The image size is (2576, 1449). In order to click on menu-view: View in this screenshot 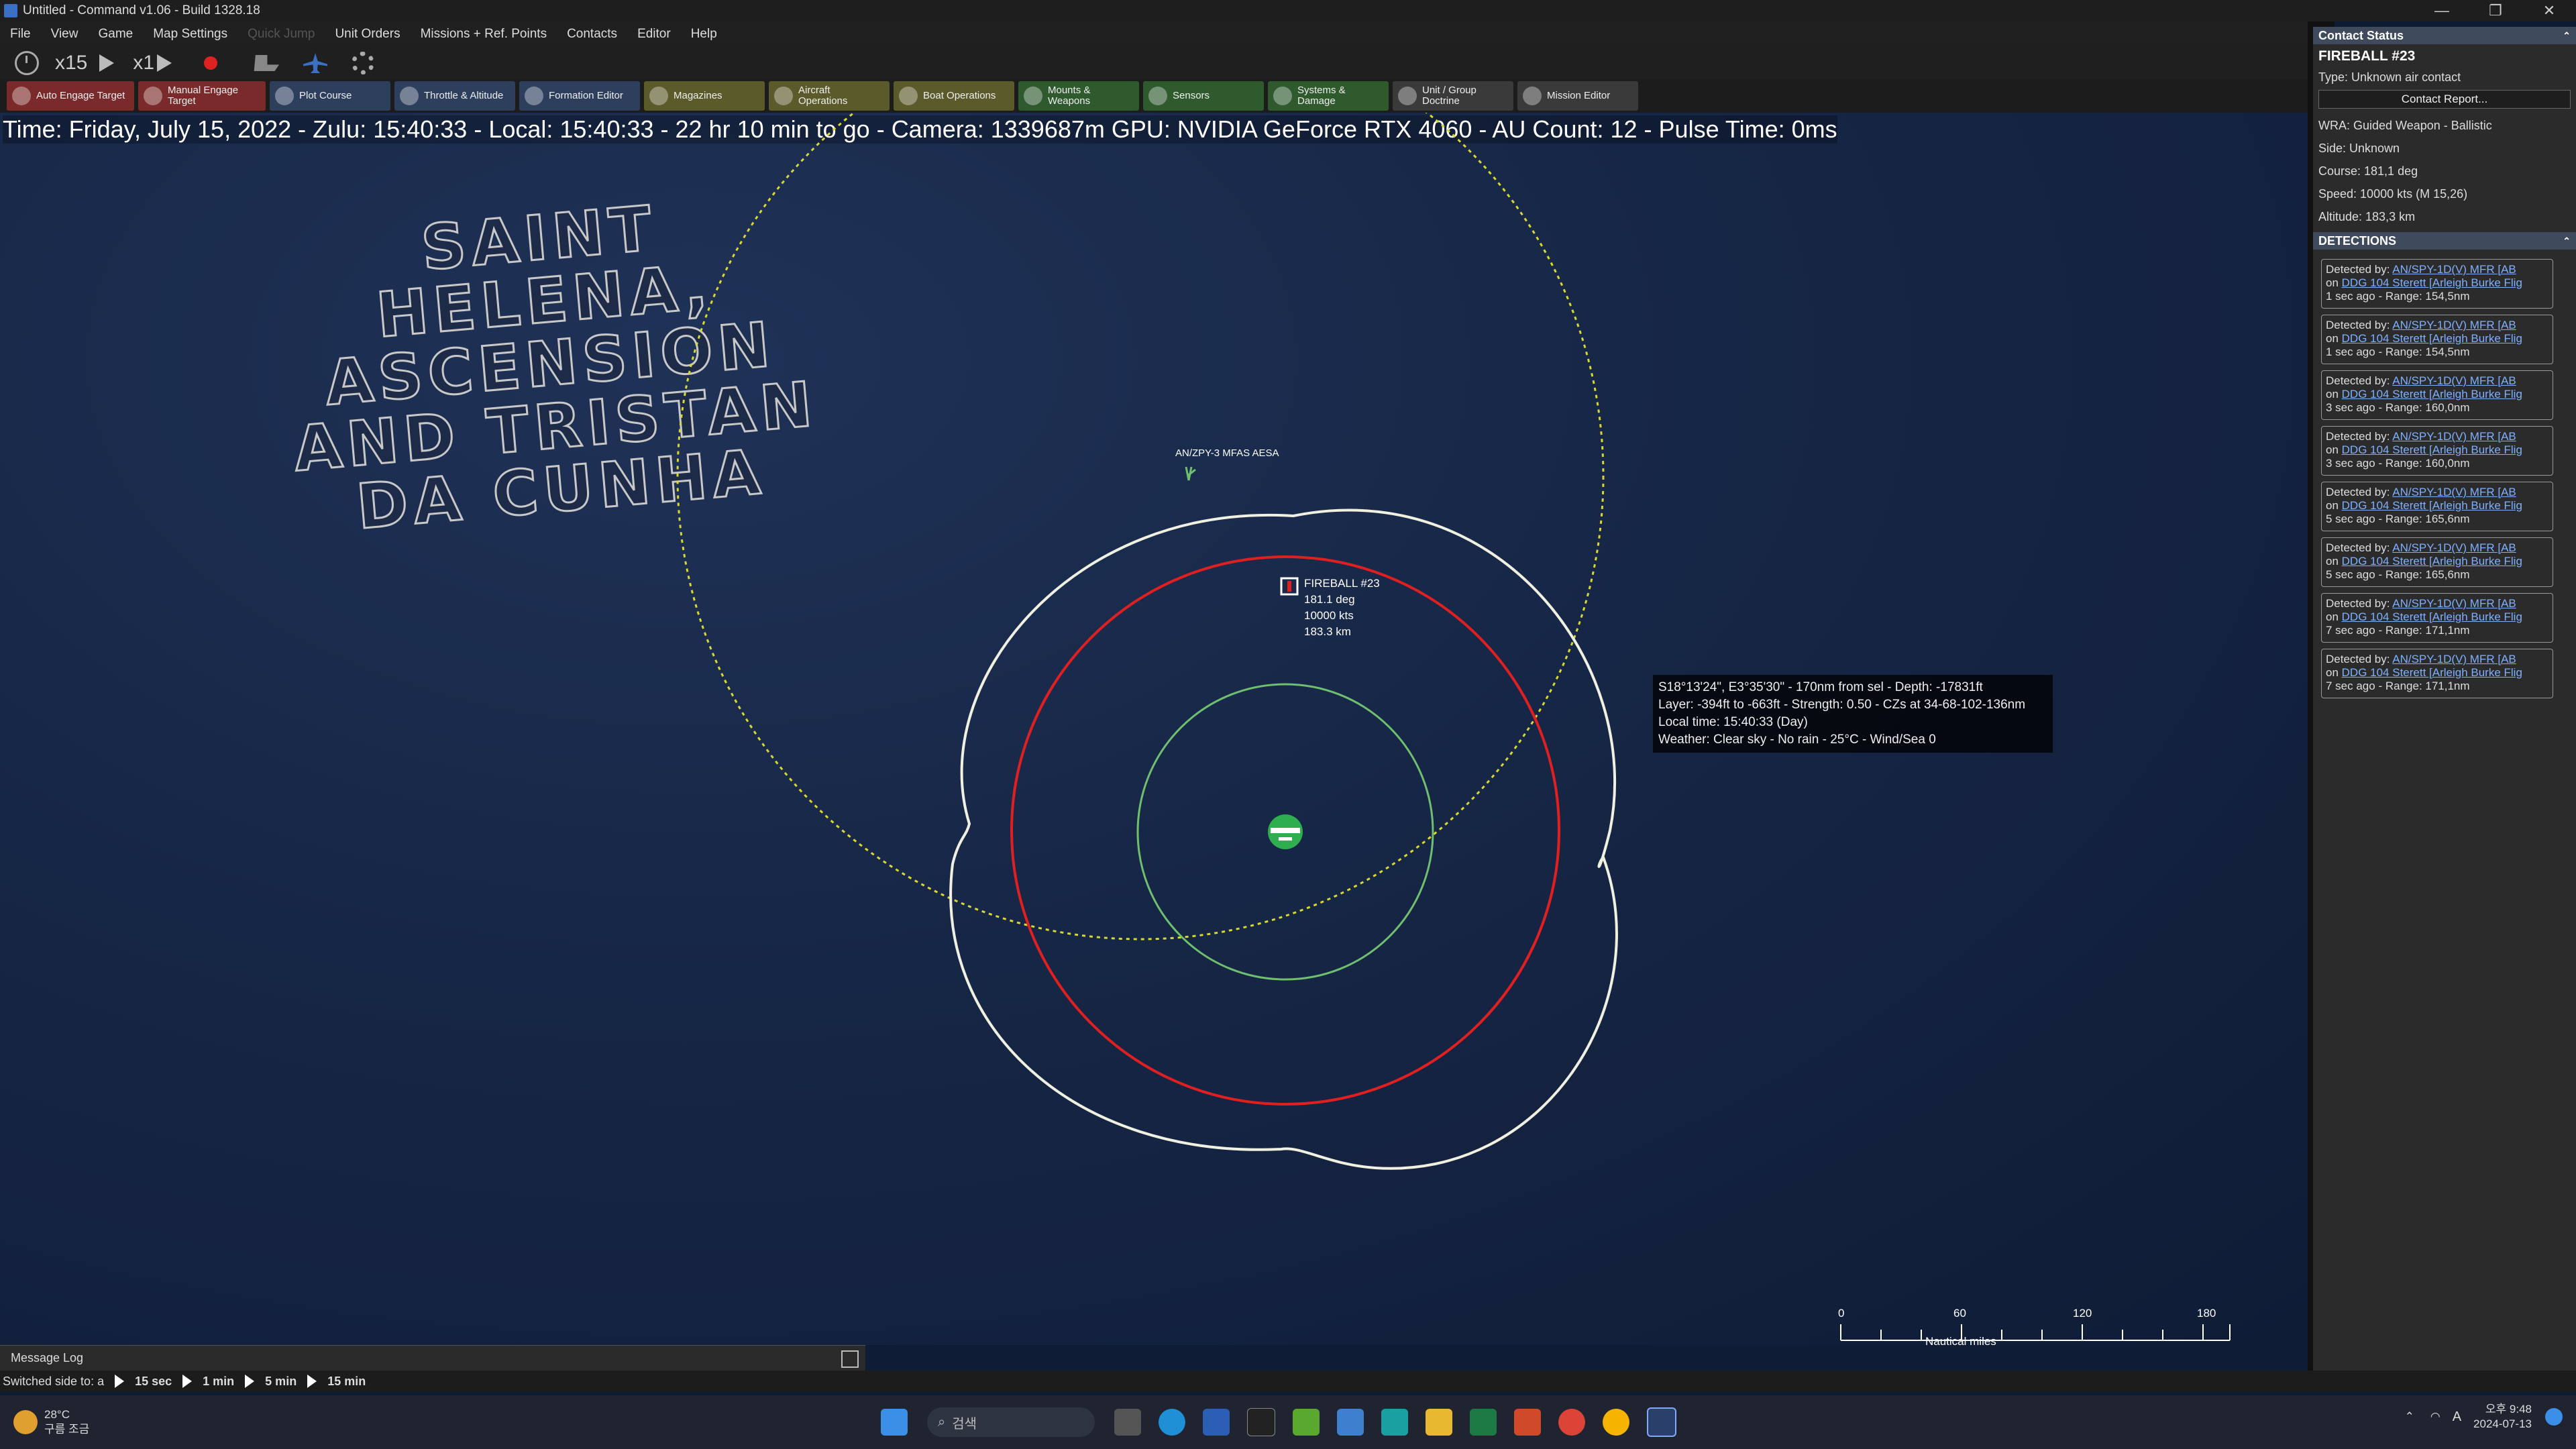, I will do `click(65, 34)`.